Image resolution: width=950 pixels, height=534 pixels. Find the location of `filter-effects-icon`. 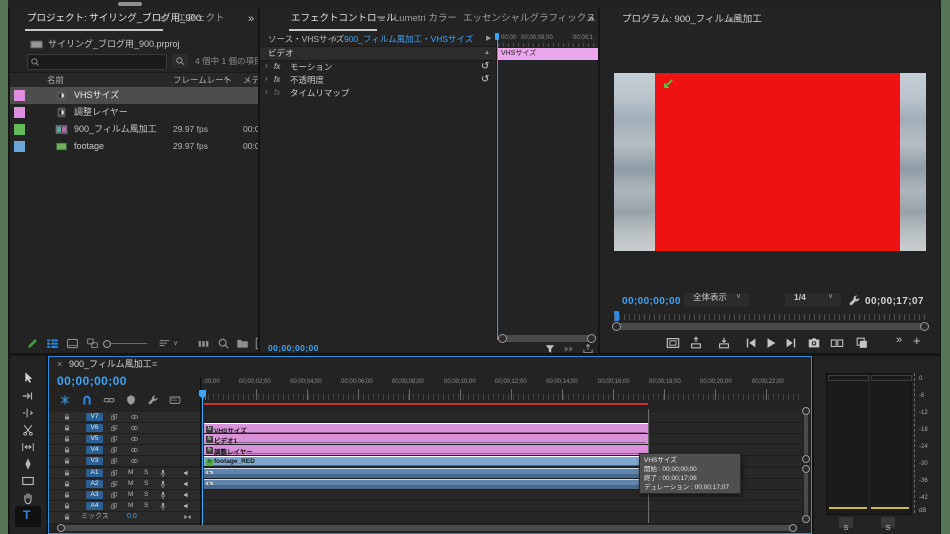

filter-effects-icon is located at coordinates (550, 348).